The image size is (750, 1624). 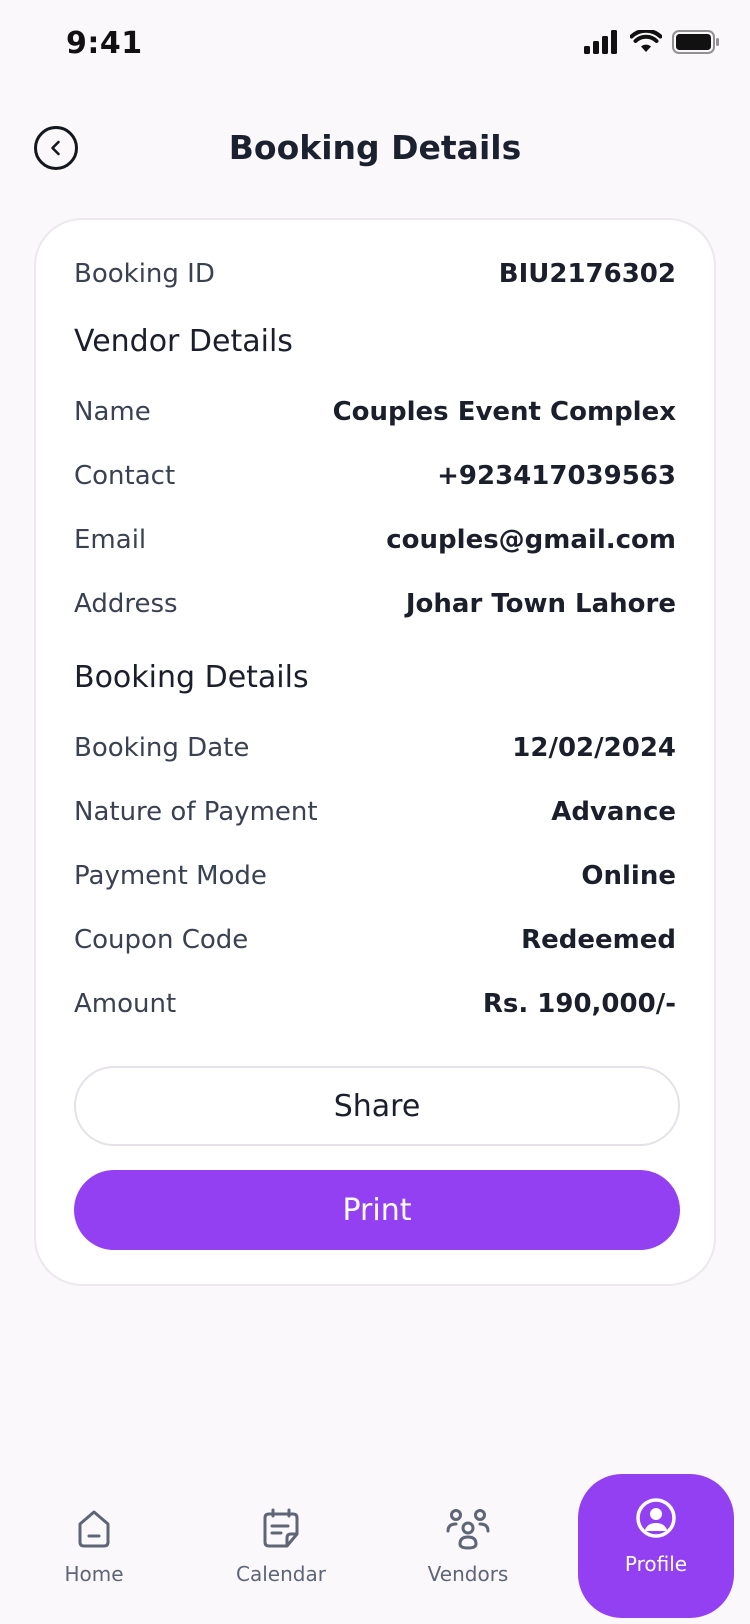 I want to click on nav-item-profile: Profile, so click(x=656, y=1546).